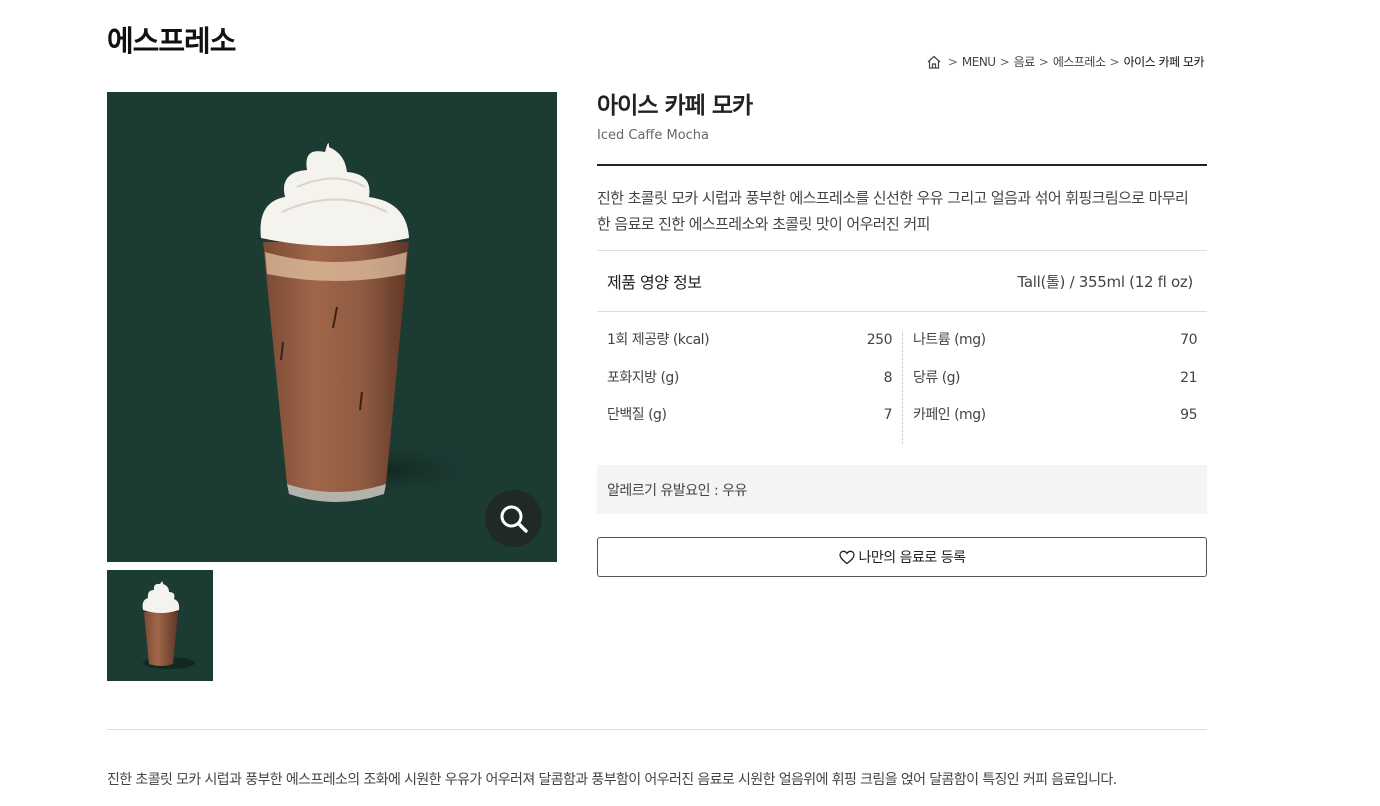 The height and width of the screenshot is (806, 1380). What do you see at coordinates (1055, 350) in the screenshot?
I see `nutrition-row: 나트륨 (mg) 70` at bounding box center [1055, 350].